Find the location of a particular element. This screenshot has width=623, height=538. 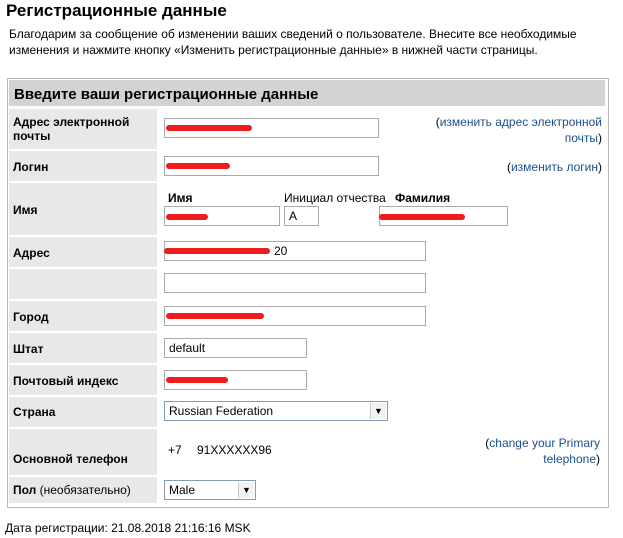

label-cell-address2 is located at coordinates (83, 284).